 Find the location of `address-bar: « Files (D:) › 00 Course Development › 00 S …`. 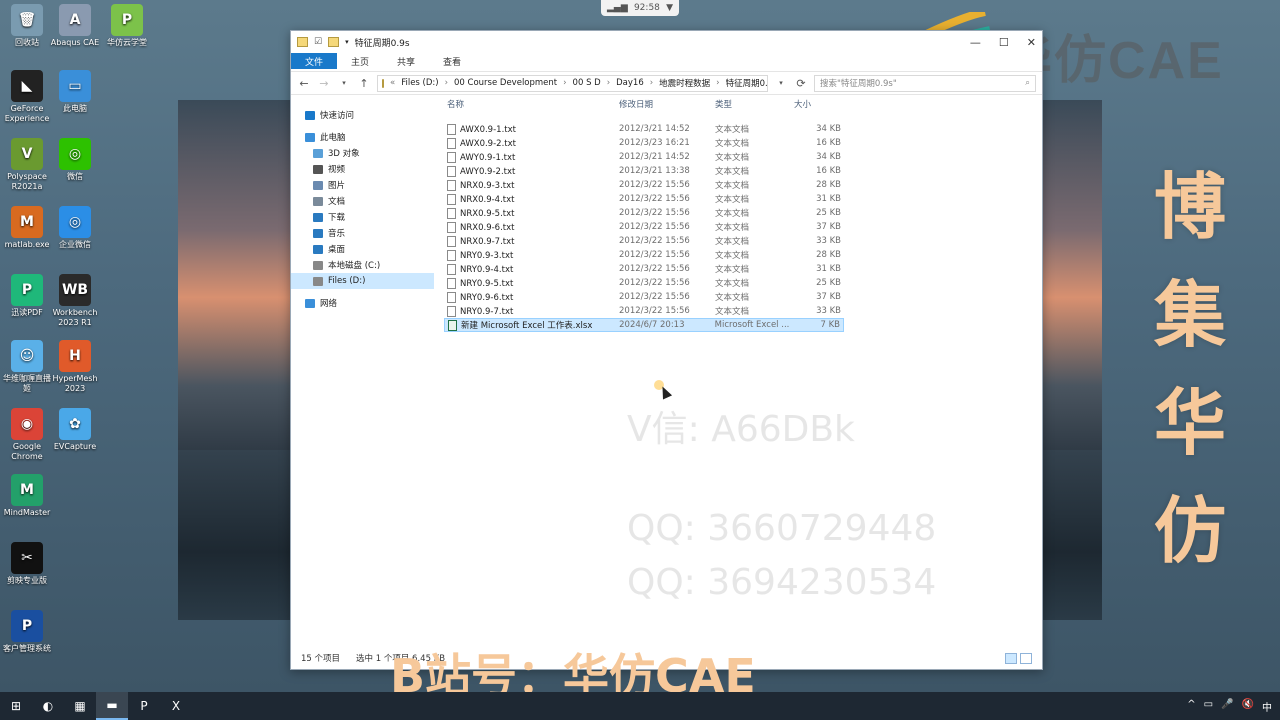

address-bar: « Files (D:) › 00 Course Development › 00 S … is located at coordinates (572, 83).